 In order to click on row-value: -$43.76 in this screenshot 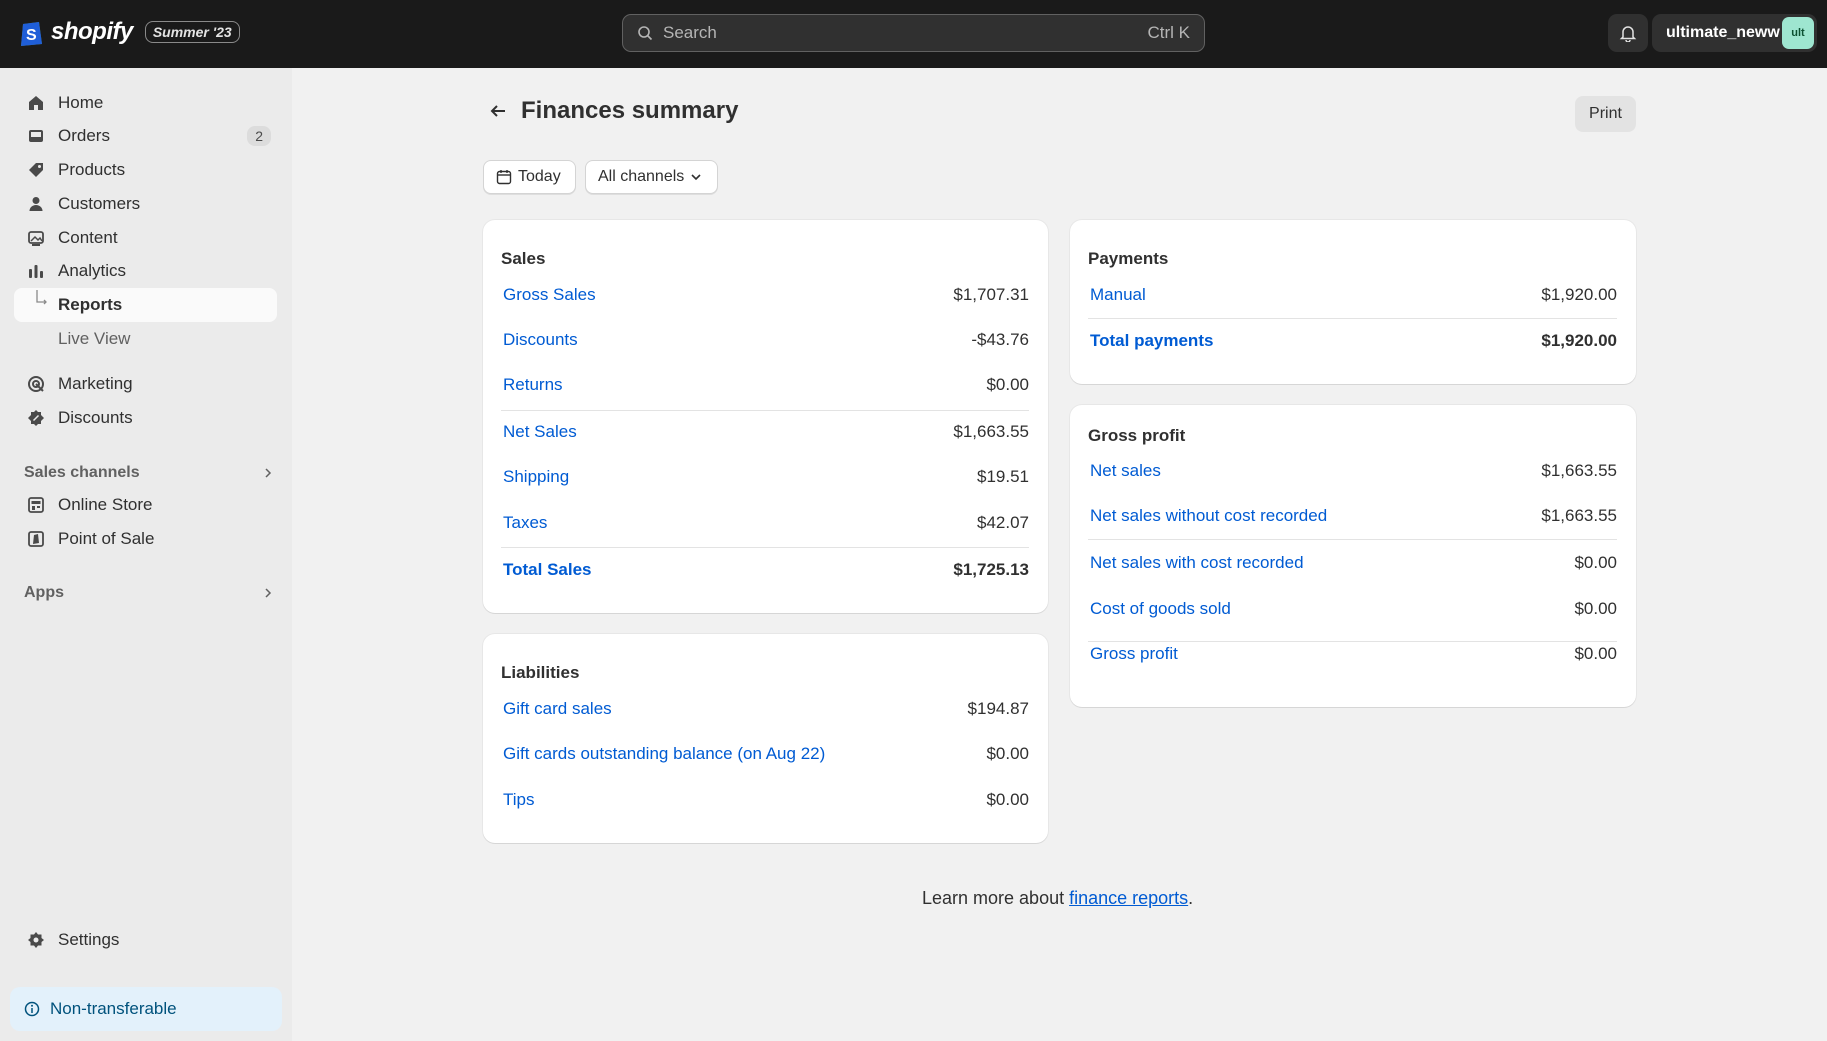, I will do `click(1000, 339)`.